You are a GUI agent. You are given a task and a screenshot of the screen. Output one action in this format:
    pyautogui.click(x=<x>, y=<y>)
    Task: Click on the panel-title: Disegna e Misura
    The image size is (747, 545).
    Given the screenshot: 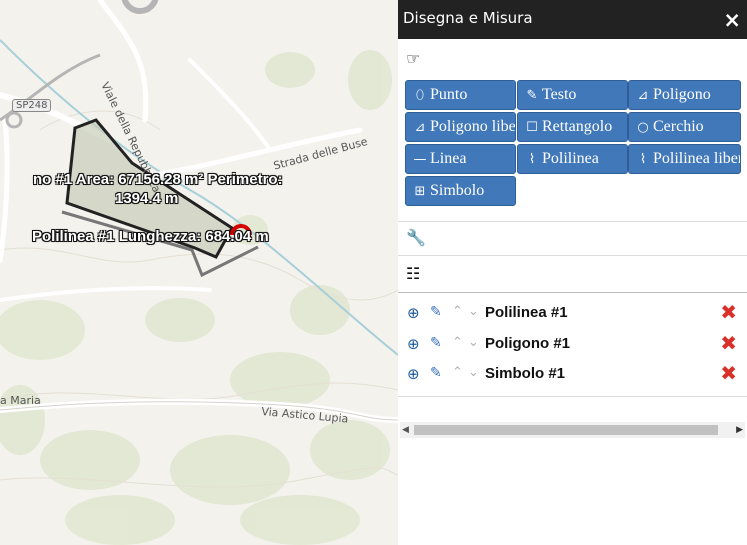 What is the action you would take?
    pyautogui.click(x=468, y=18)
    